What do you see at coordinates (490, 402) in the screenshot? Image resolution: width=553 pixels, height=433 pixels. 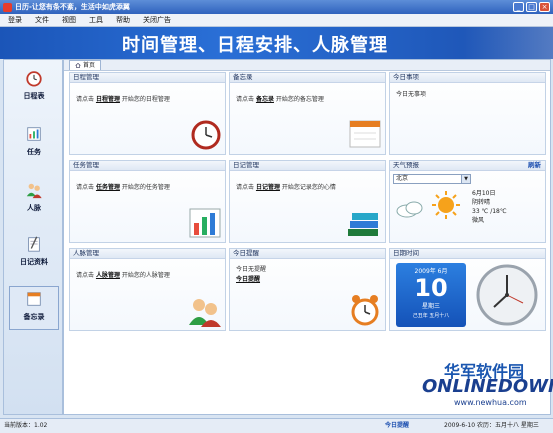 I see `watermark-url: www.newhua.com` at bounding box center [490, 402].